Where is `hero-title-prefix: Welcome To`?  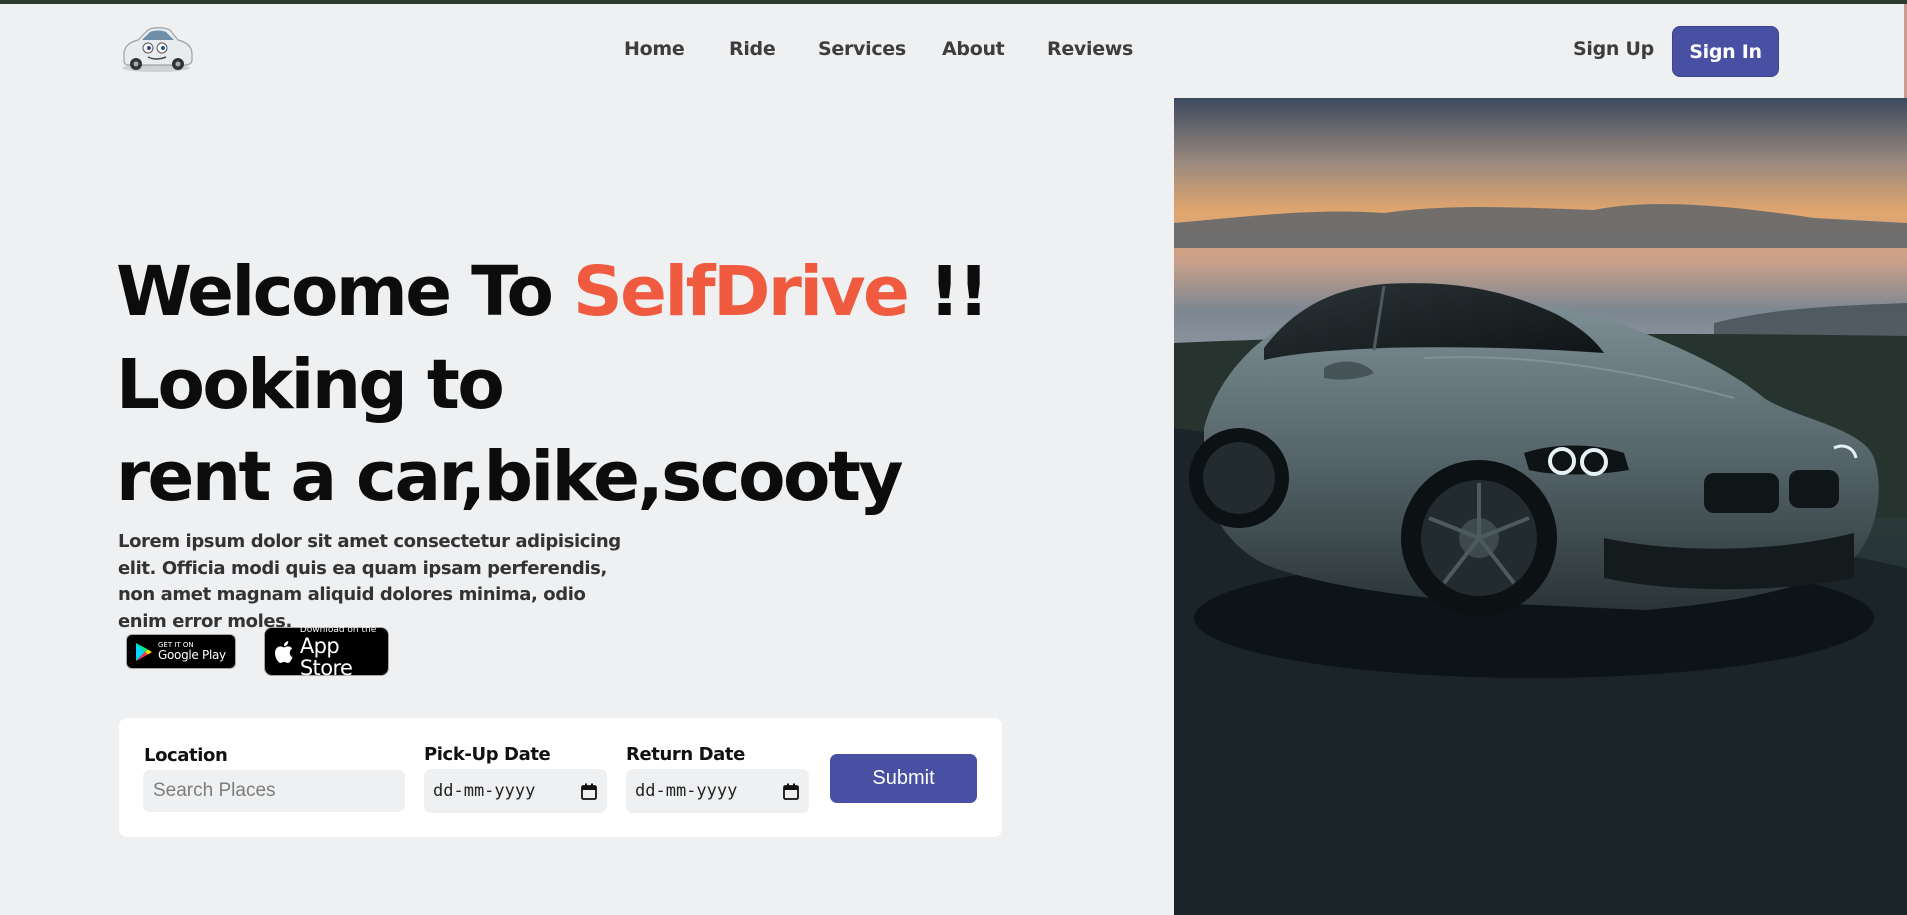 hero-title-prefix: Welcome To is located at coordinates (344, 292).